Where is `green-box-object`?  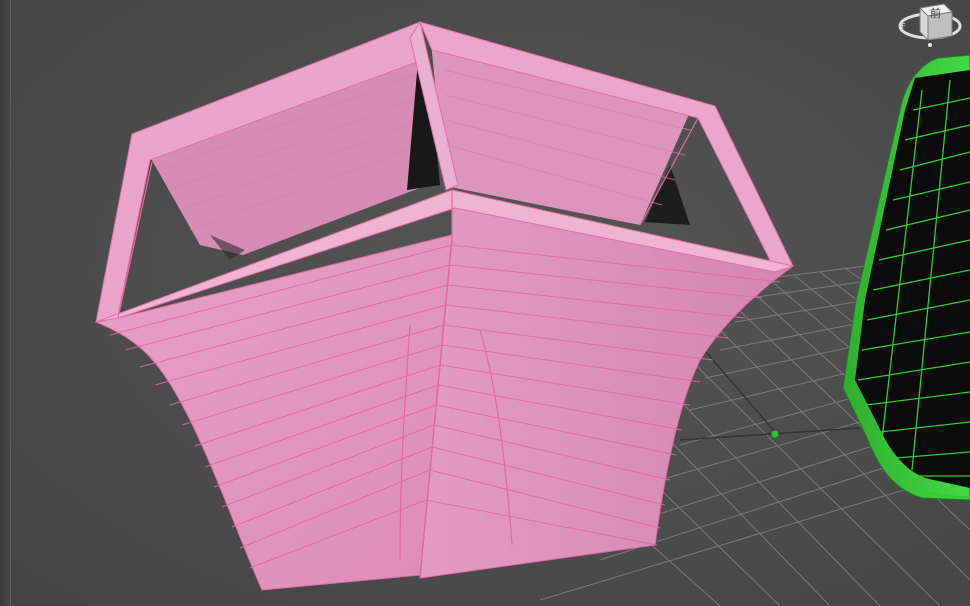
green-box-object is located at coordinates (906, 277).